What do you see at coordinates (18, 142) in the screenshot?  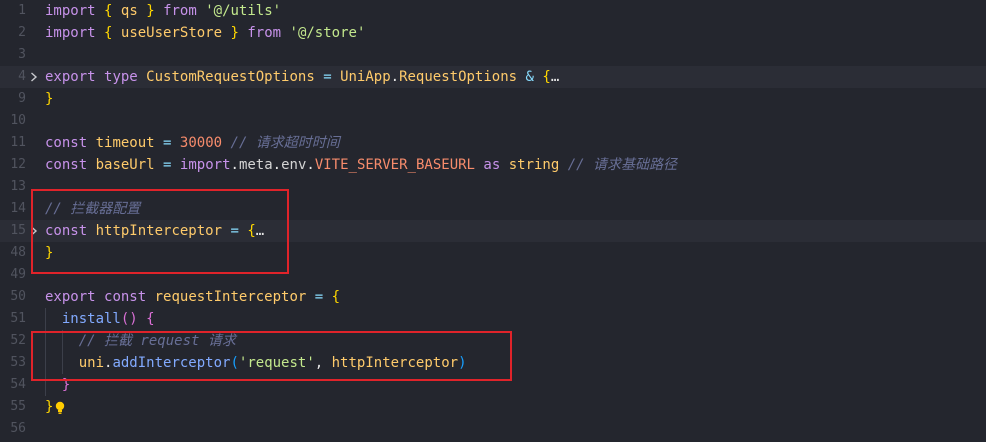 I see `line-number: 11` at bounding box center [18, 142].